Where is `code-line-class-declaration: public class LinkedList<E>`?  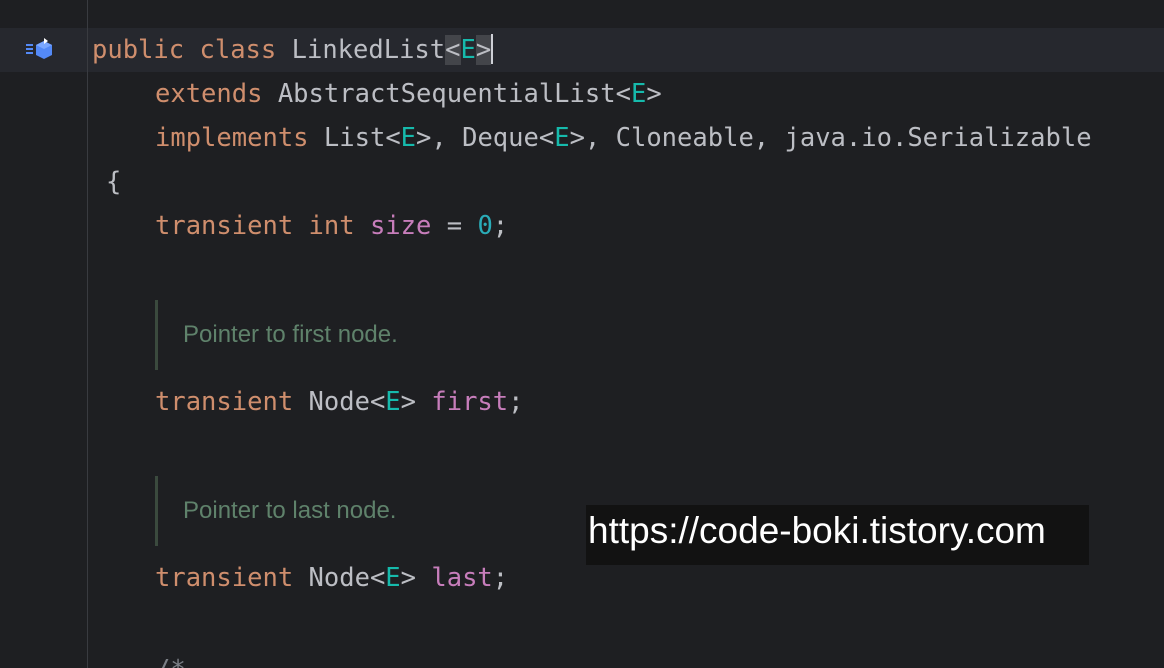 code-line-class-declaration: public class LinkedList<E> is located at coordinates (293, 50).